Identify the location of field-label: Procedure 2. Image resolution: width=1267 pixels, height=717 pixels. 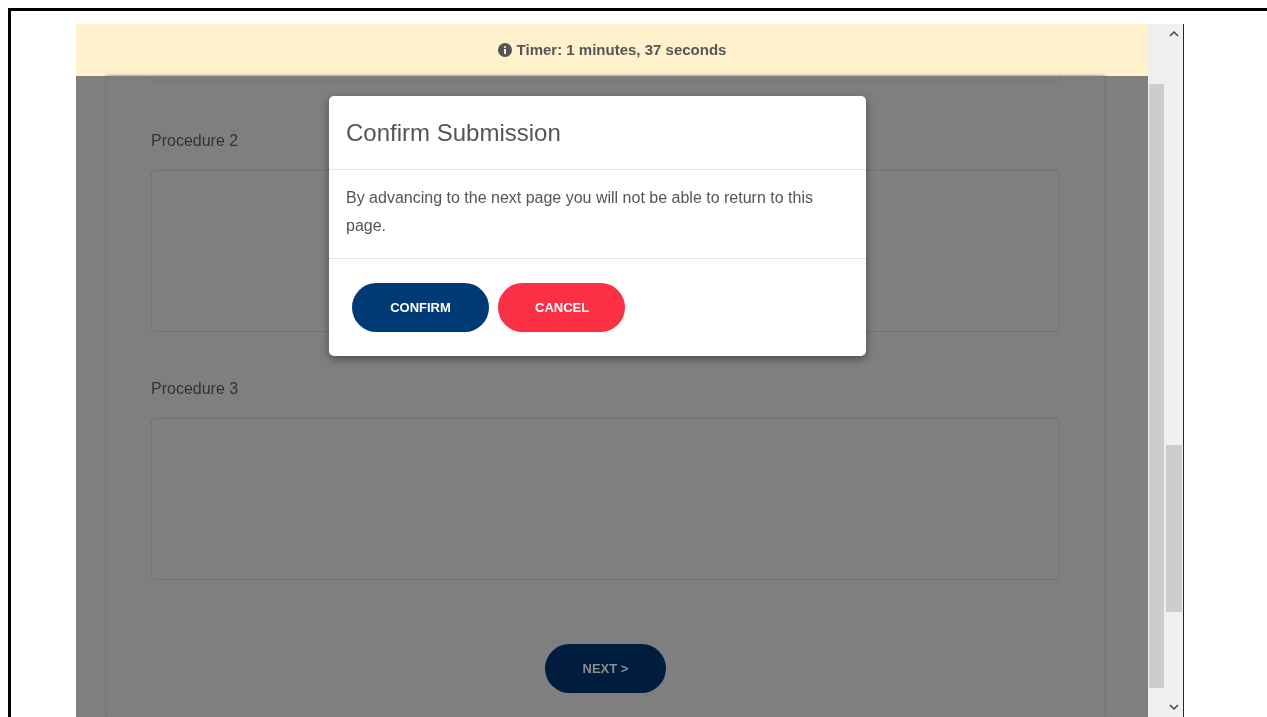
(195, 140).